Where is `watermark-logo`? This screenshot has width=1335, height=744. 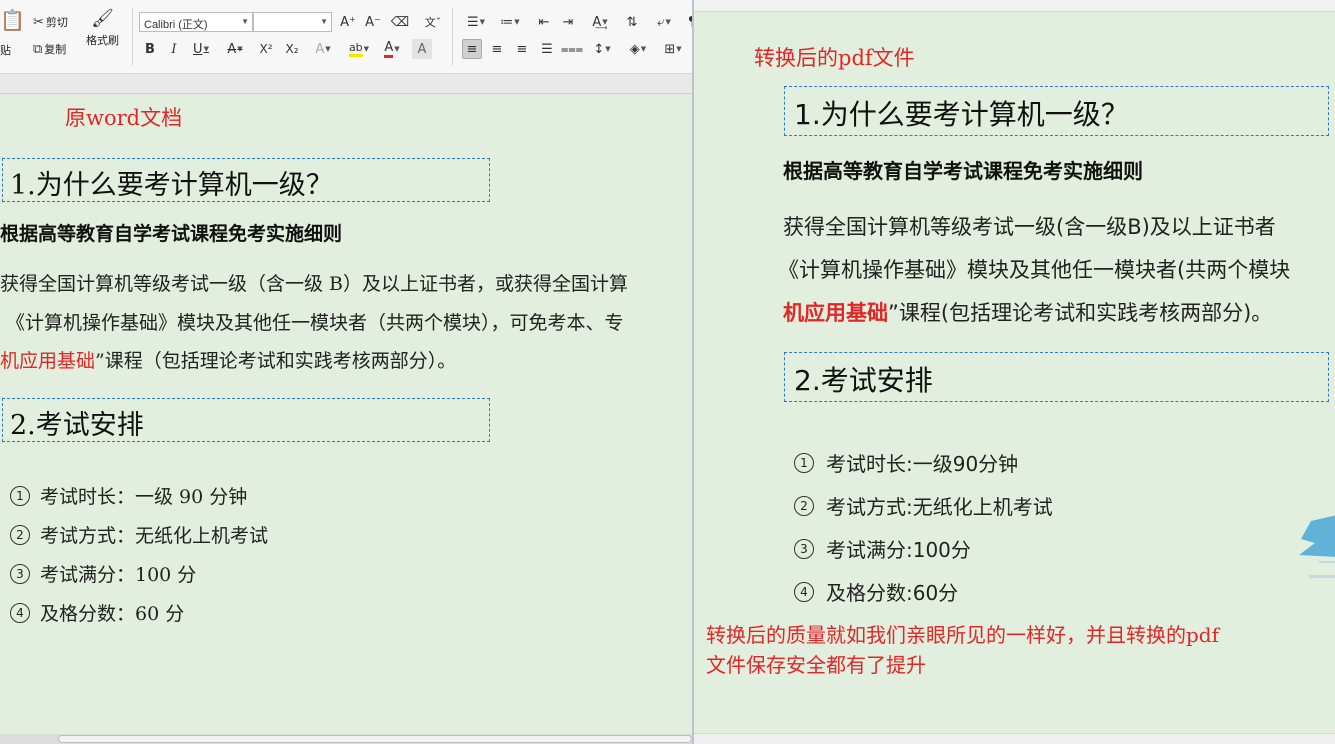
watermark-logo is located at coordinates (1317, 546).